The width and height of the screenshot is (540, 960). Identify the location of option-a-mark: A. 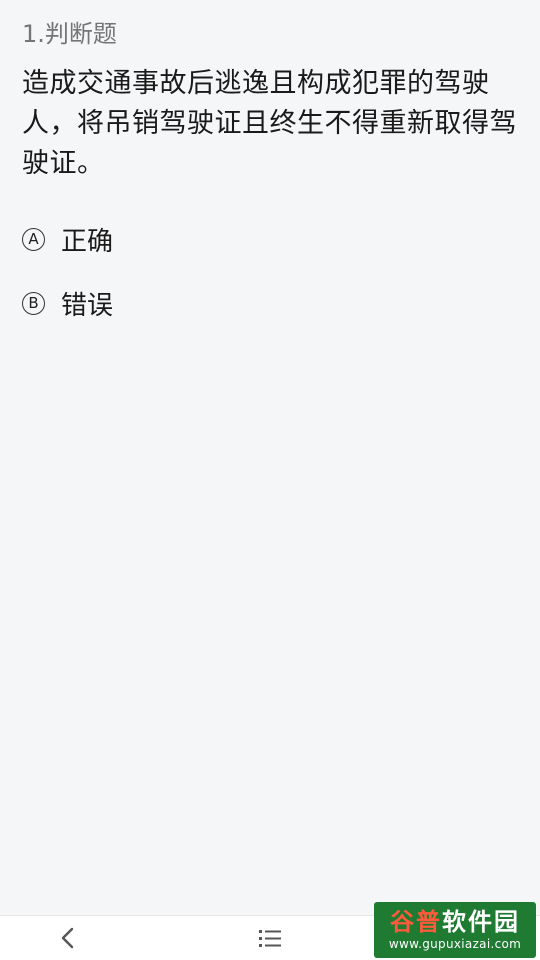
(33, 239).